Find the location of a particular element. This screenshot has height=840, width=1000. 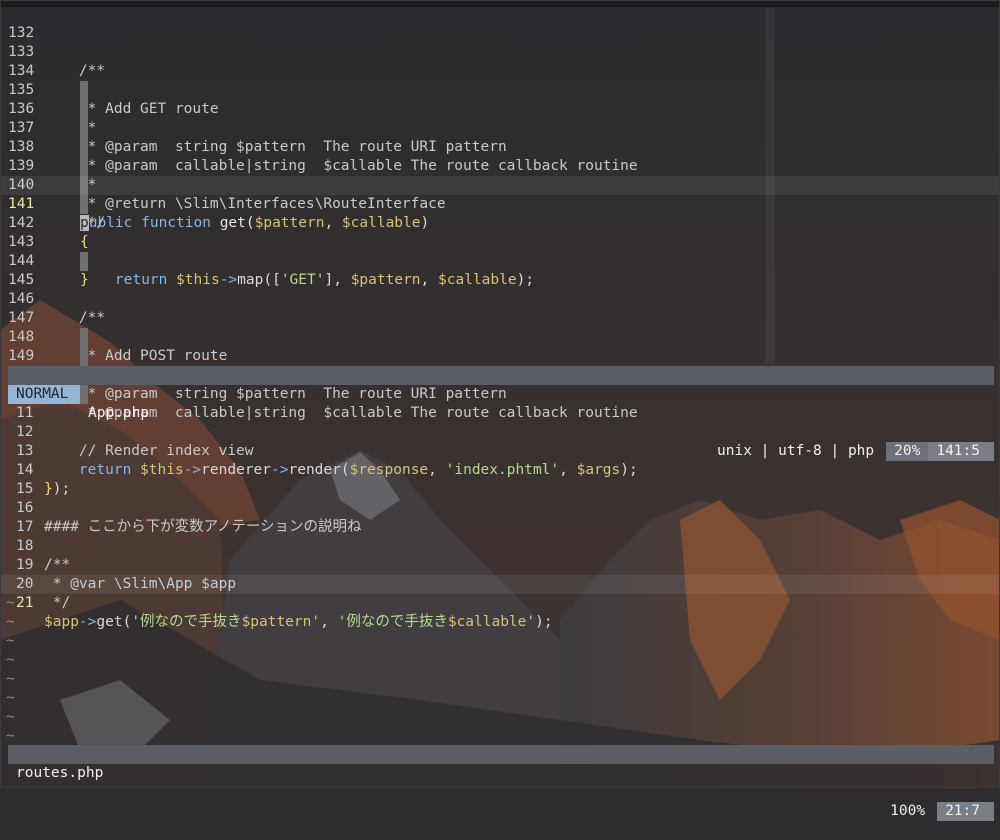

code-line: 145 is located at coordinates (500, 270).